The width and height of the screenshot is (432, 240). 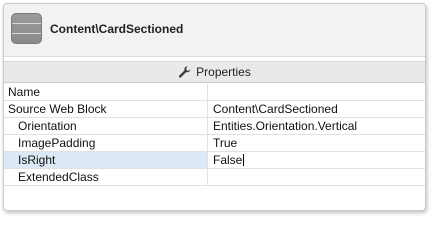 What do you see at coordinates (106, 109) in the screenshot?
I see `property-name: Source Web Block` at bounding box center [106, 109].